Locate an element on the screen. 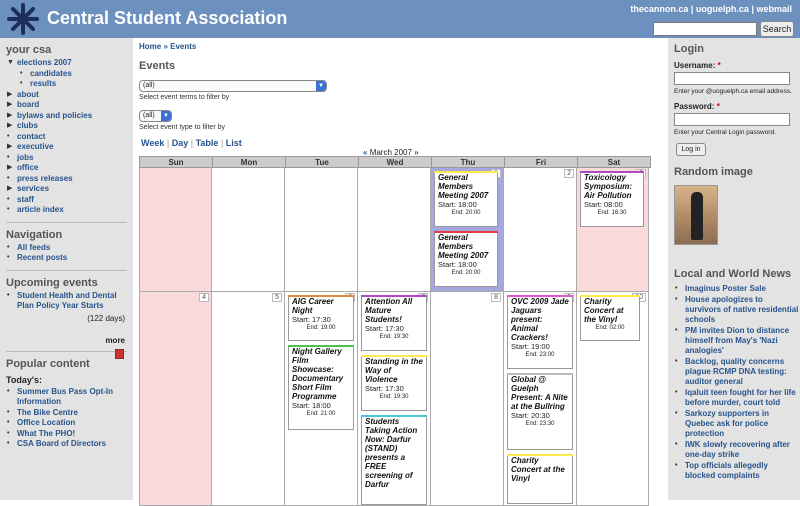 The height and width of the screenshot is (506, 800). menu-item-jobs: • jobs is located at coordinates (69, 158).